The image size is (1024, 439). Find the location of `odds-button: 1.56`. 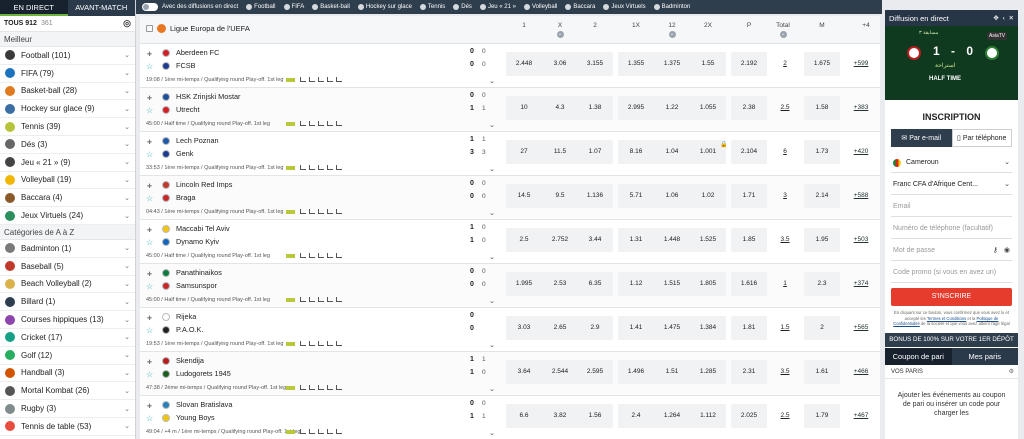

odds-button: 1.56 is located at coordinates (595, 416).